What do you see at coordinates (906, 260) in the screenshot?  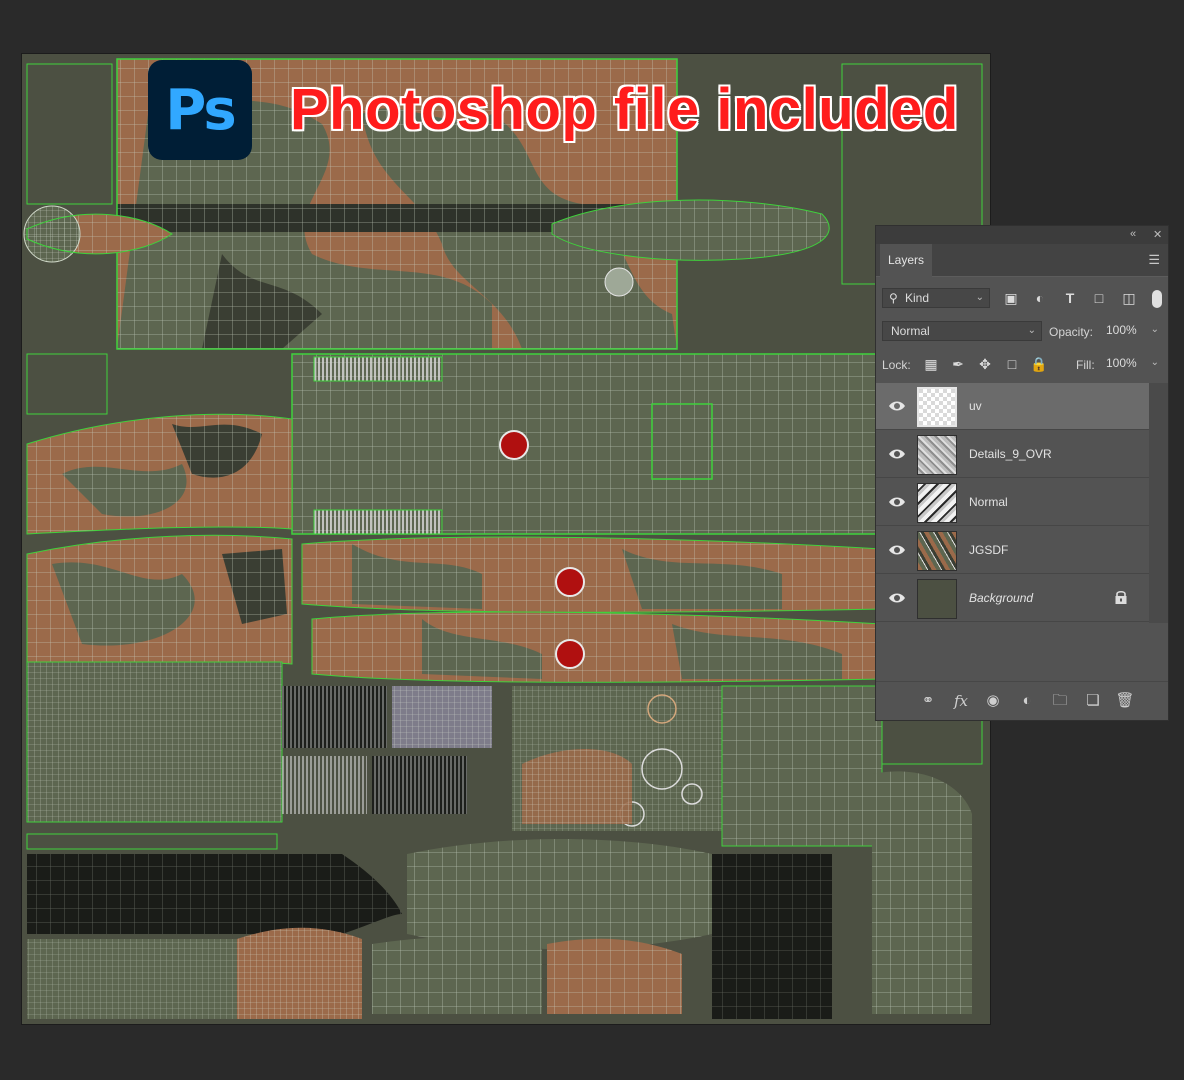 I see `tab-layers: Layers` at bounding box center [906, 260].